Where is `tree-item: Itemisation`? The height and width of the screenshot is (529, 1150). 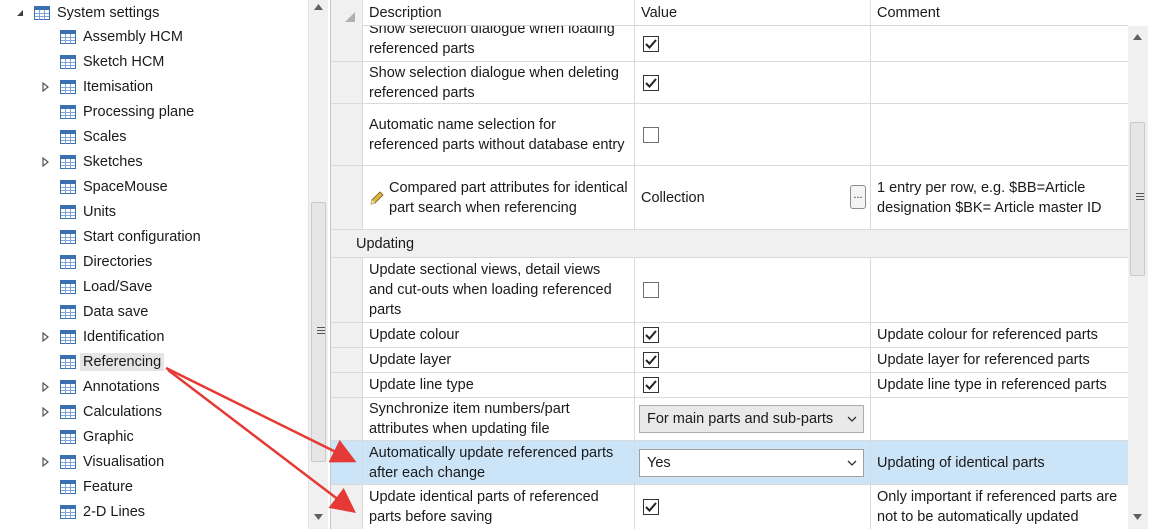 tree-item: Itemisation is located at coordinates (98, 86).